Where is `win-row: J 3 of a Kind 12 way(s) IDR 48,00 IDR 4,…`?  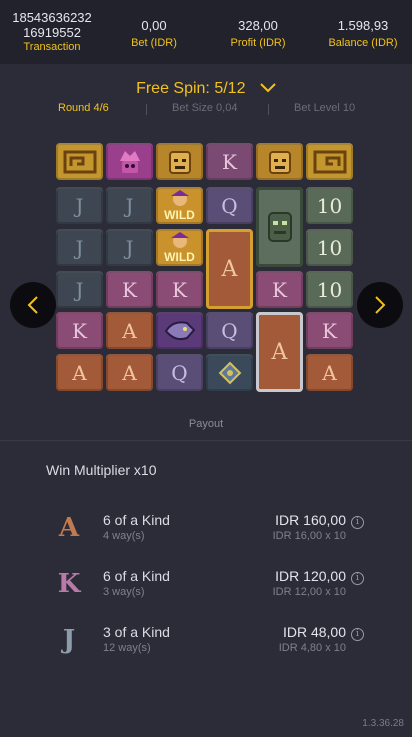 win-row: J 3 of a Kind 12 way(s) IDR 48,00 IDR 4,… is located at coordinates (206, 644).